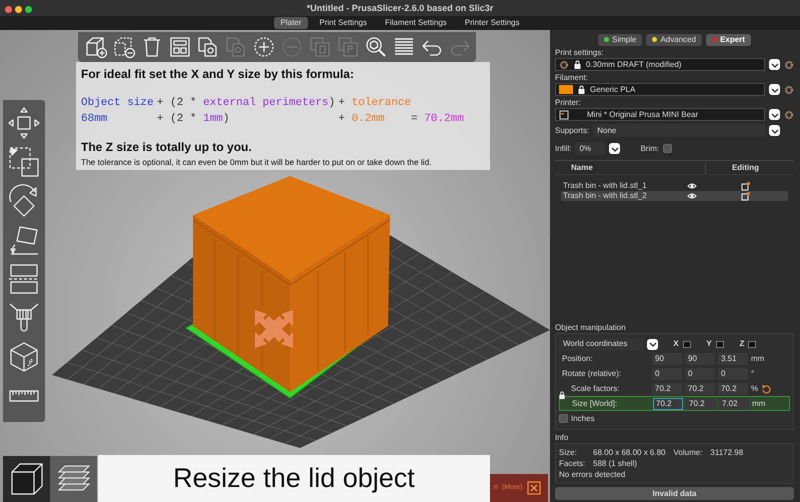  I want to click on combo-value: World coordinates, so click(595, 344).